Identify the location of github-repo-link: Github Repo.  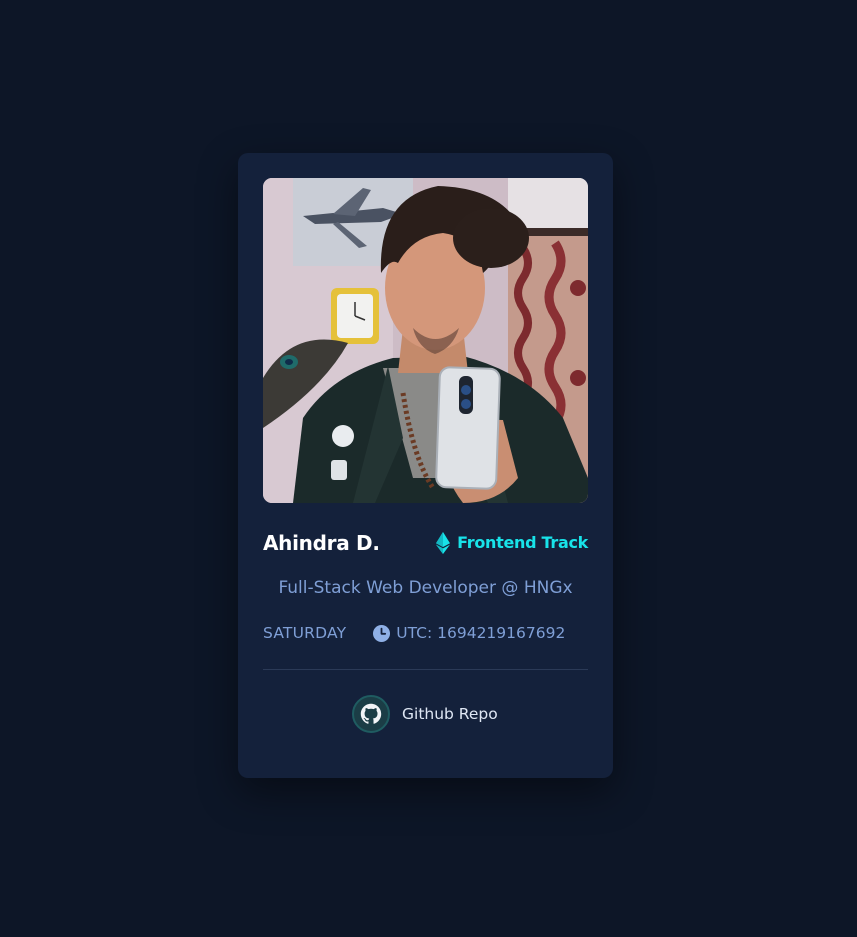
(425, 714).